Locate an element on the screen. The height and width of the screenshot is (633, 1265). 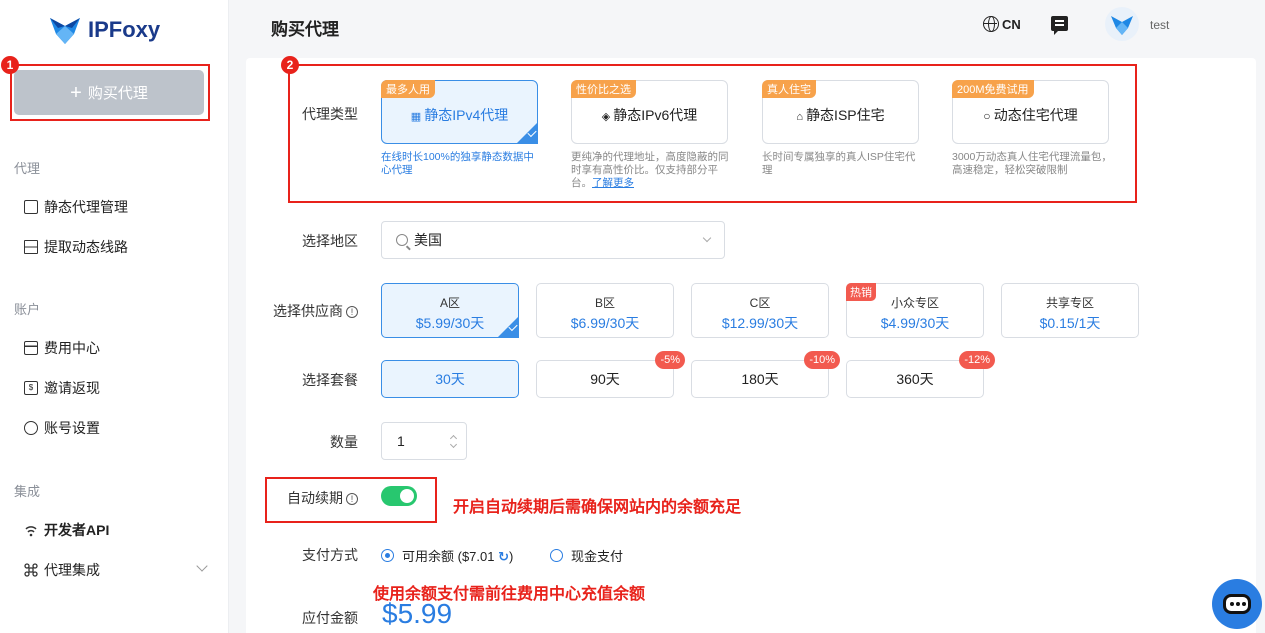
monitor-icon is located at coordinates (31, 207).